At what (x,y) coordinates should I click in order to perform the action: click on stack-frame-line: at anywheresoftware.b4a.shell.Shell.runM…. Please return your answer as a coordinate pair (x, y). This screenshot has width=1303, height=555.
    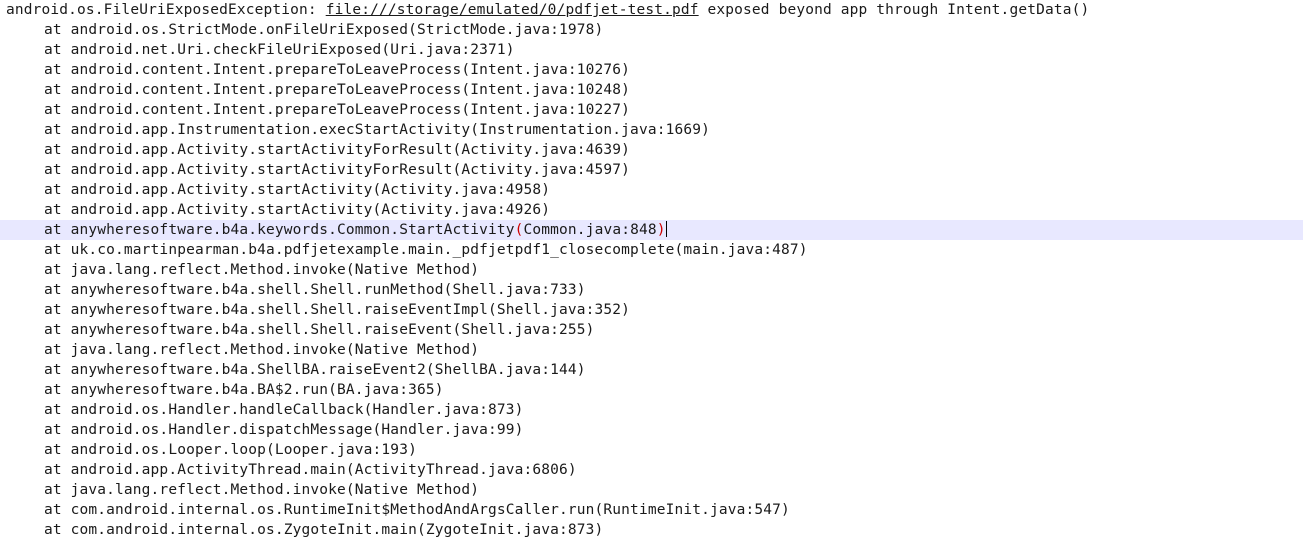
    Looking at the image, I should click on (651, 290).